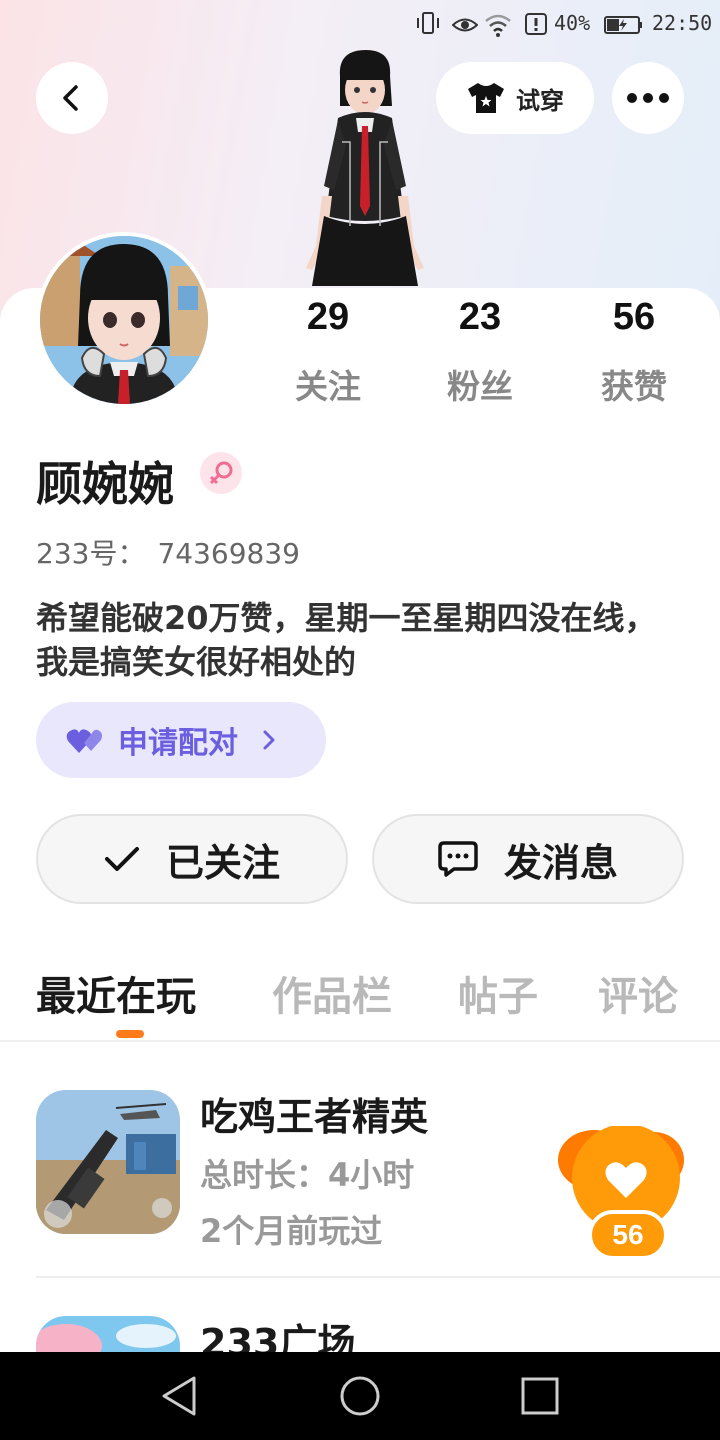 This screenshot has width=720, height=1440. I want to click on female-icon, so click(221, 473).